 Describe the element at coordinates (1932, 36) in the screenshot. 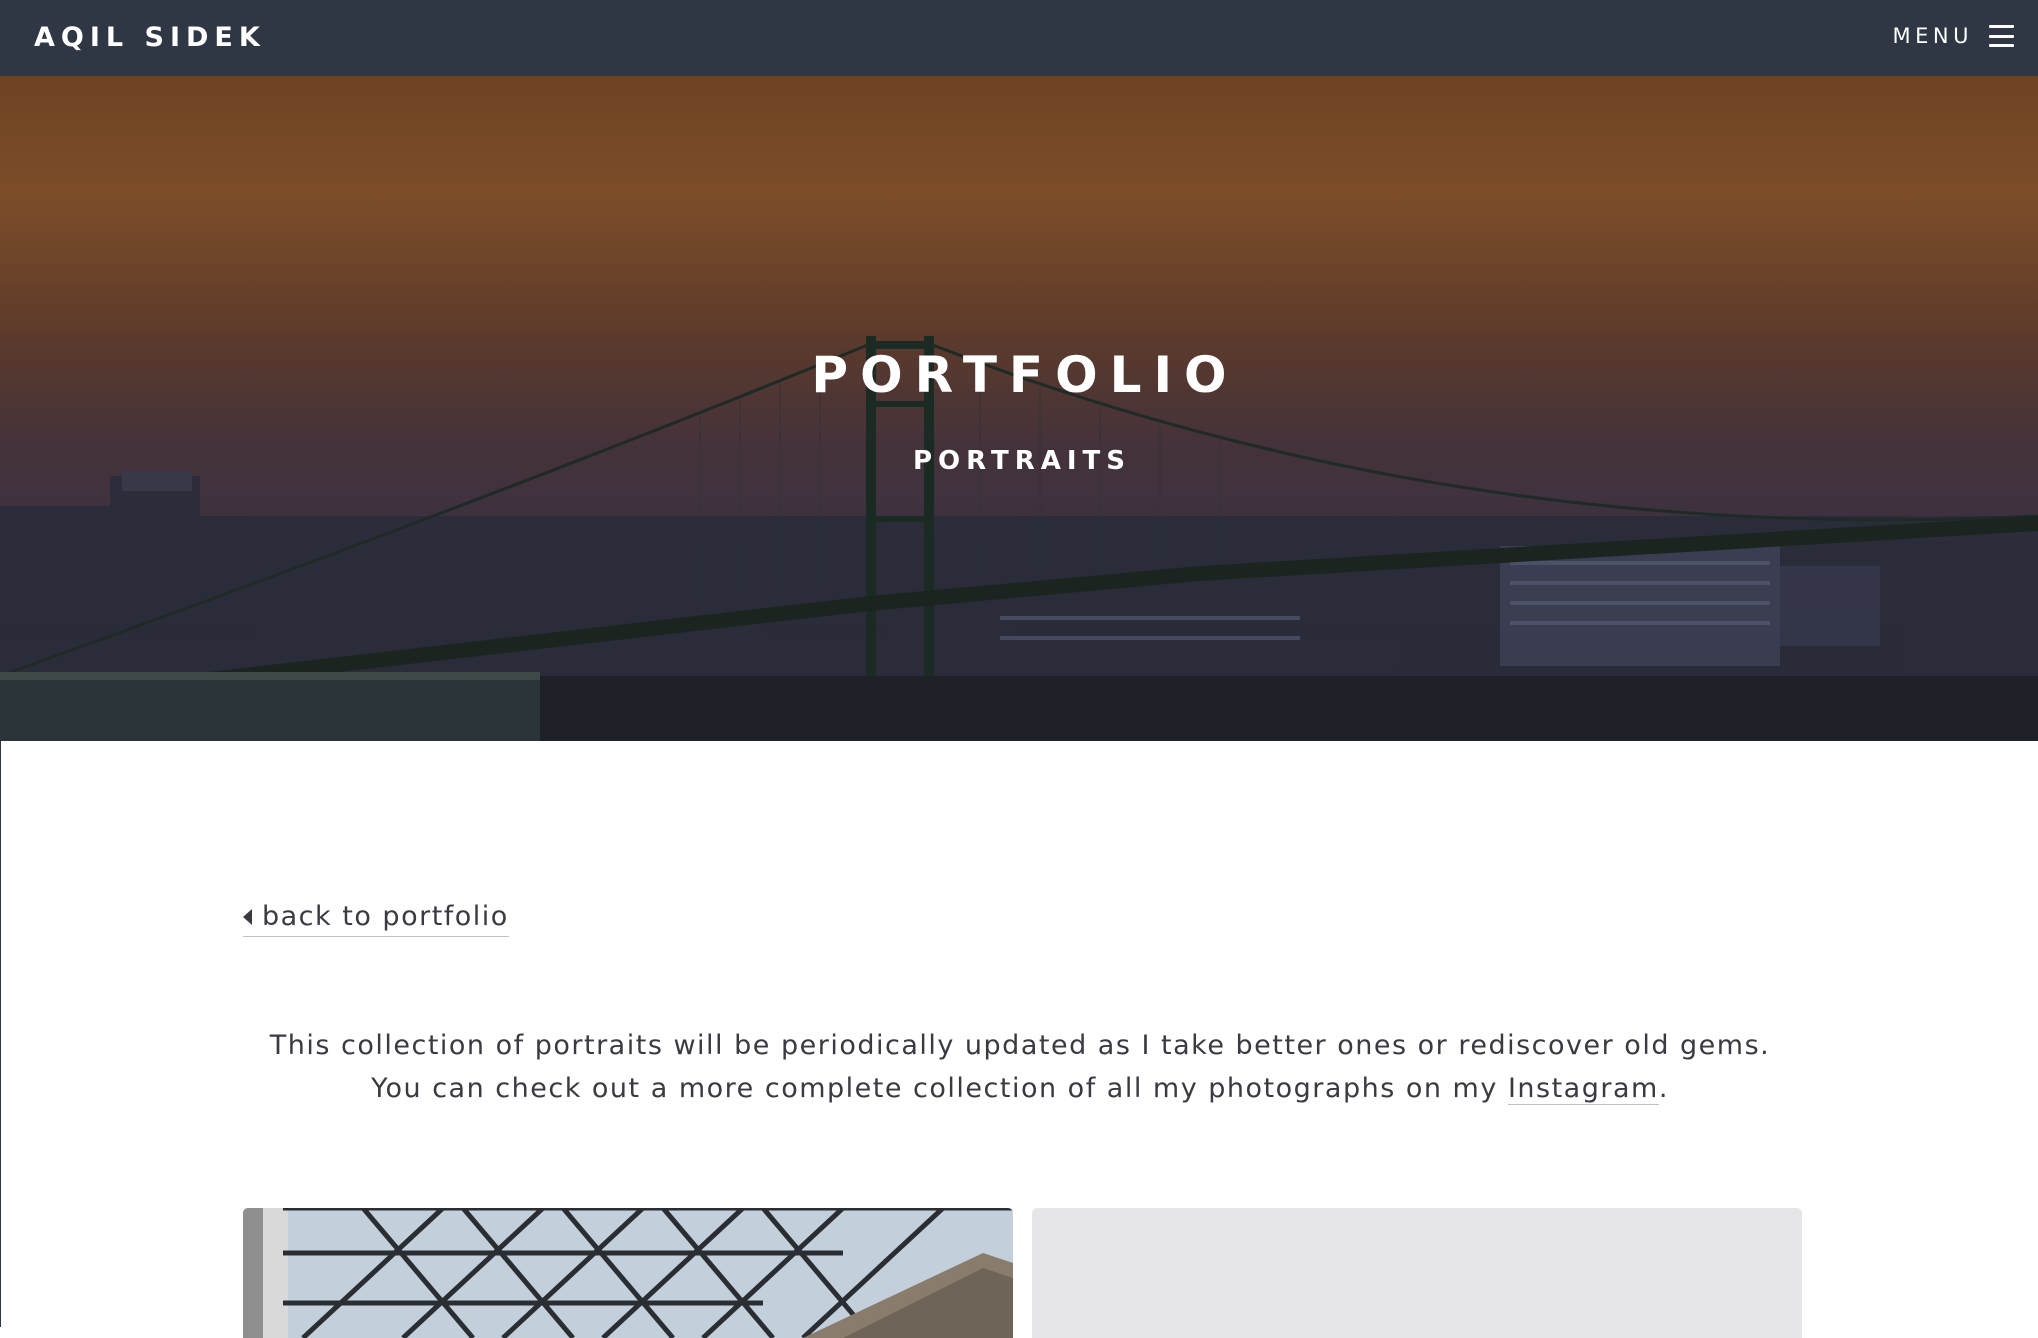

I see `menu-label: MENU` at that location.